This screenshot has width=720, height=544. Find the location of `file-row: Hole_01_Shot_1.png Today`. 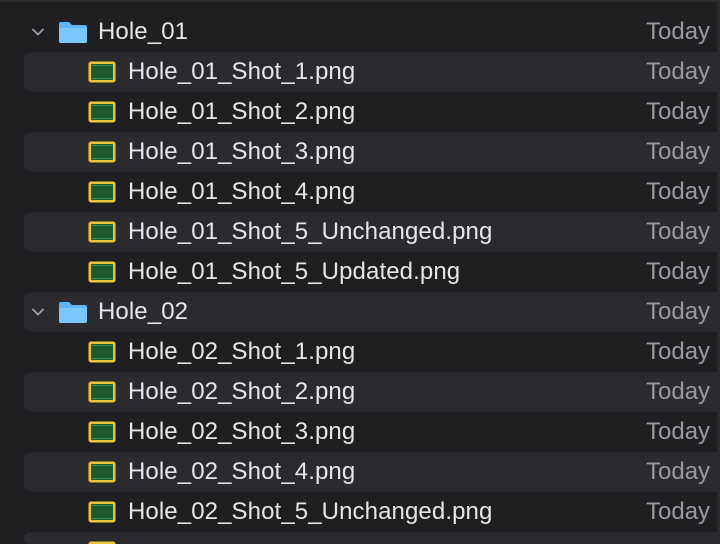

file-row: Hole_01_Shot_1.png Today is located at coordinates (372, 72).